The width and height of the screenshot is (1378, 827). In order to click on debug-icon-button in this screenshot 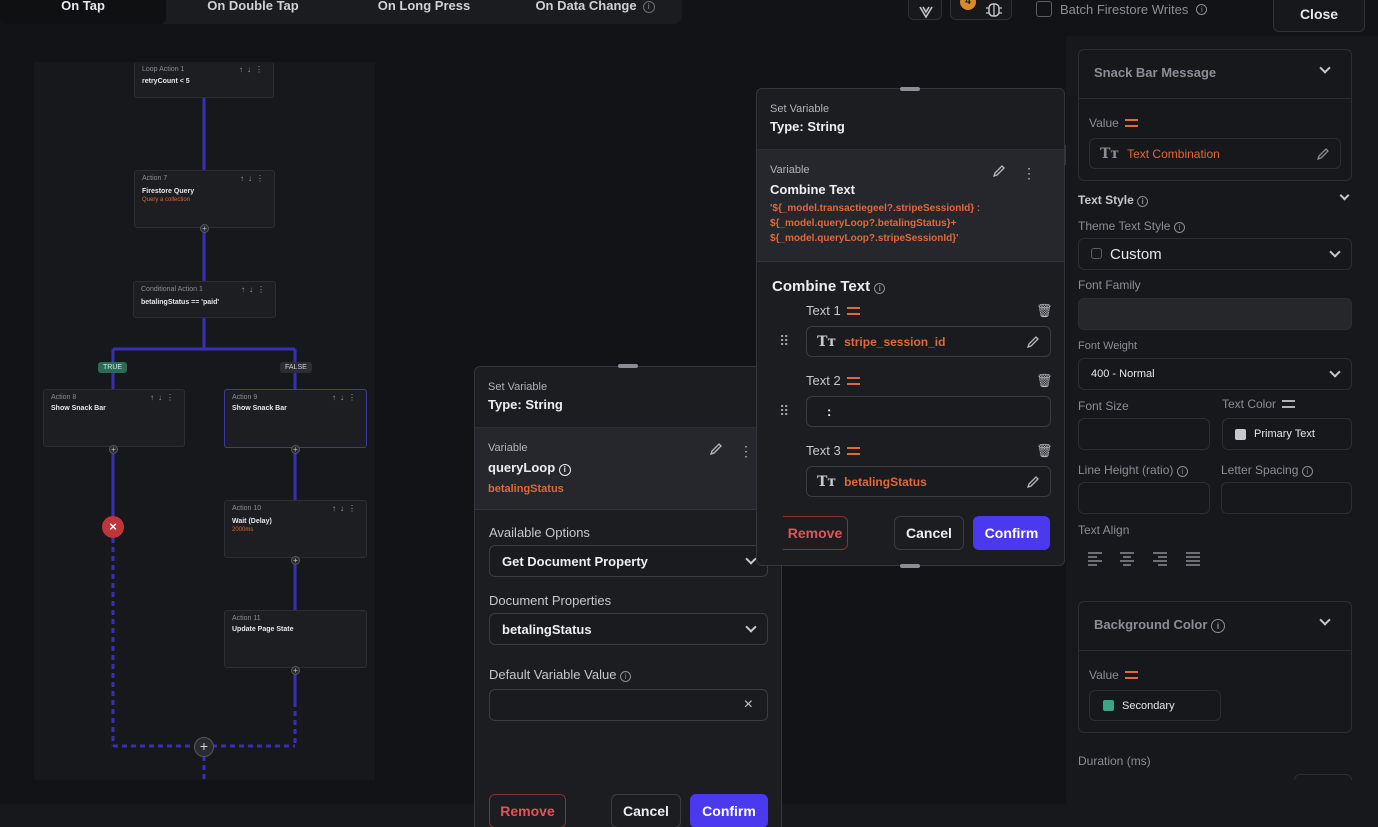, I will do `click(925, 10)`.